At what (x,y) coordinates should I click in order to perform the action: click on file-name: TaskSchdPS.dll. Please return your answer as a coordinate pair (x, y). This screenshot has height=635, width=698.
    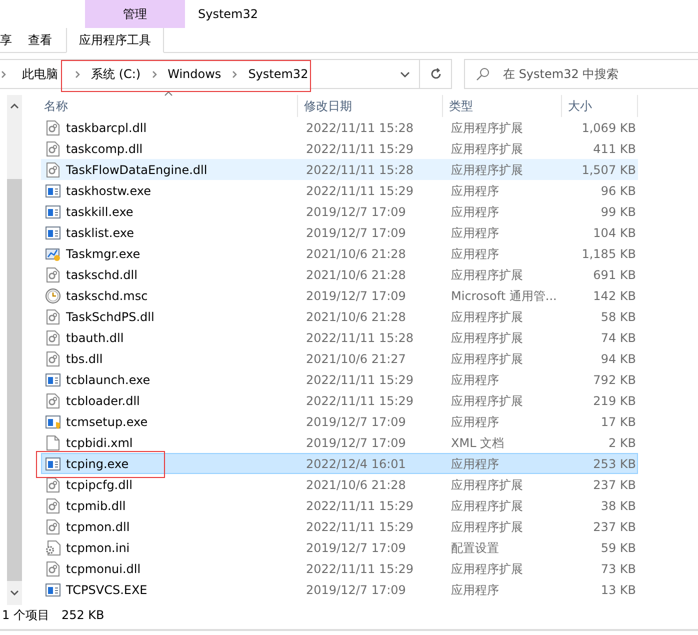
    Looking at the image, I should click on (110, 317).